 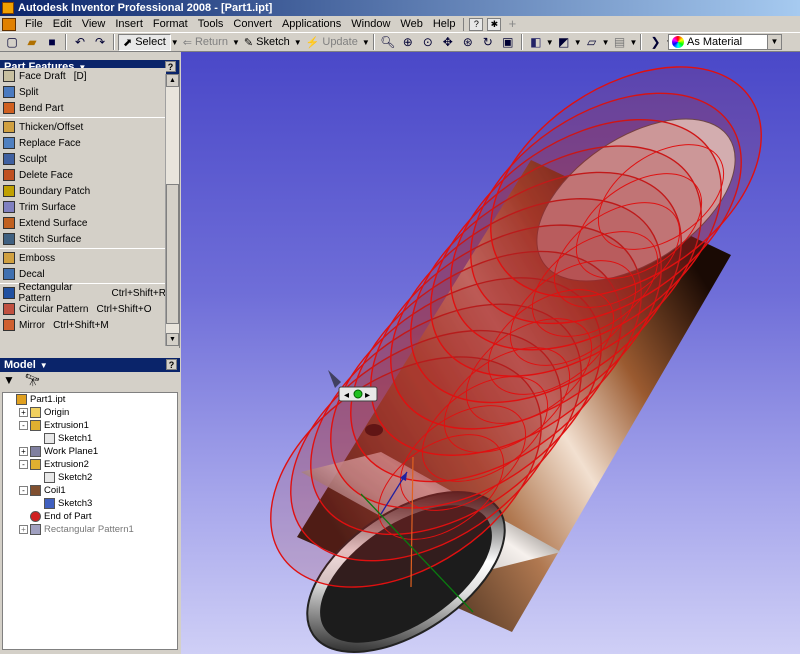 I want to click on part-feature-item: Stitch Surface, so click(x=83, y=239).